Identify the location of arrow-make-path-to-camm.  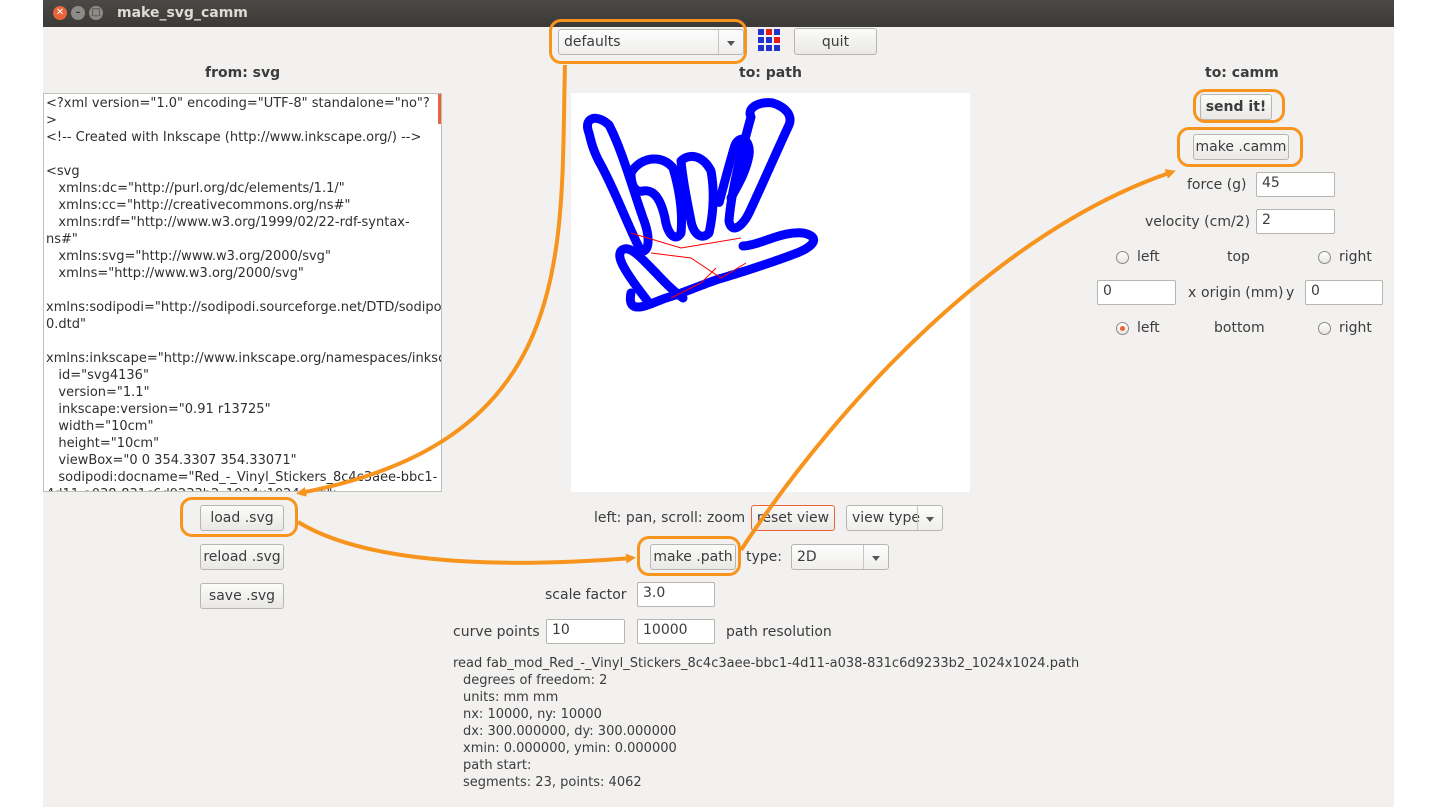
(957, 360).